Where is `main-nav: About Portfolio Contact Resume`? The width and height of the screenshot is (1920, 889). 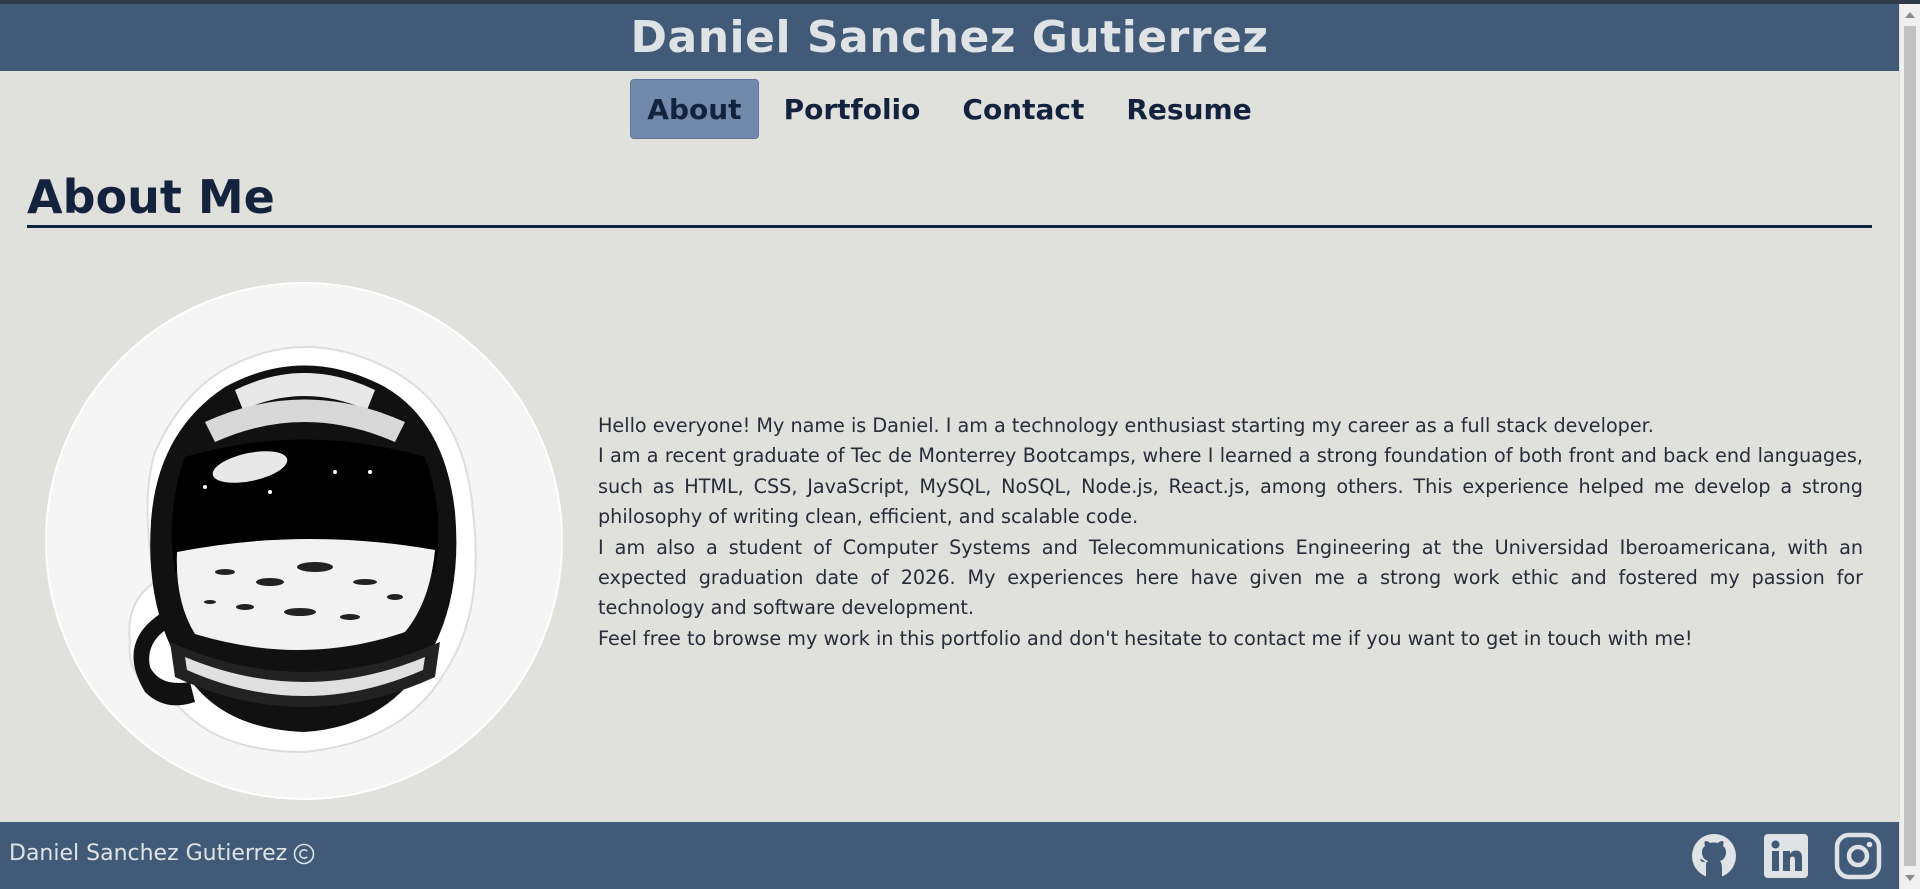 main-nav: About Portfolio Contact Resume is located at coordinates (949, 109).